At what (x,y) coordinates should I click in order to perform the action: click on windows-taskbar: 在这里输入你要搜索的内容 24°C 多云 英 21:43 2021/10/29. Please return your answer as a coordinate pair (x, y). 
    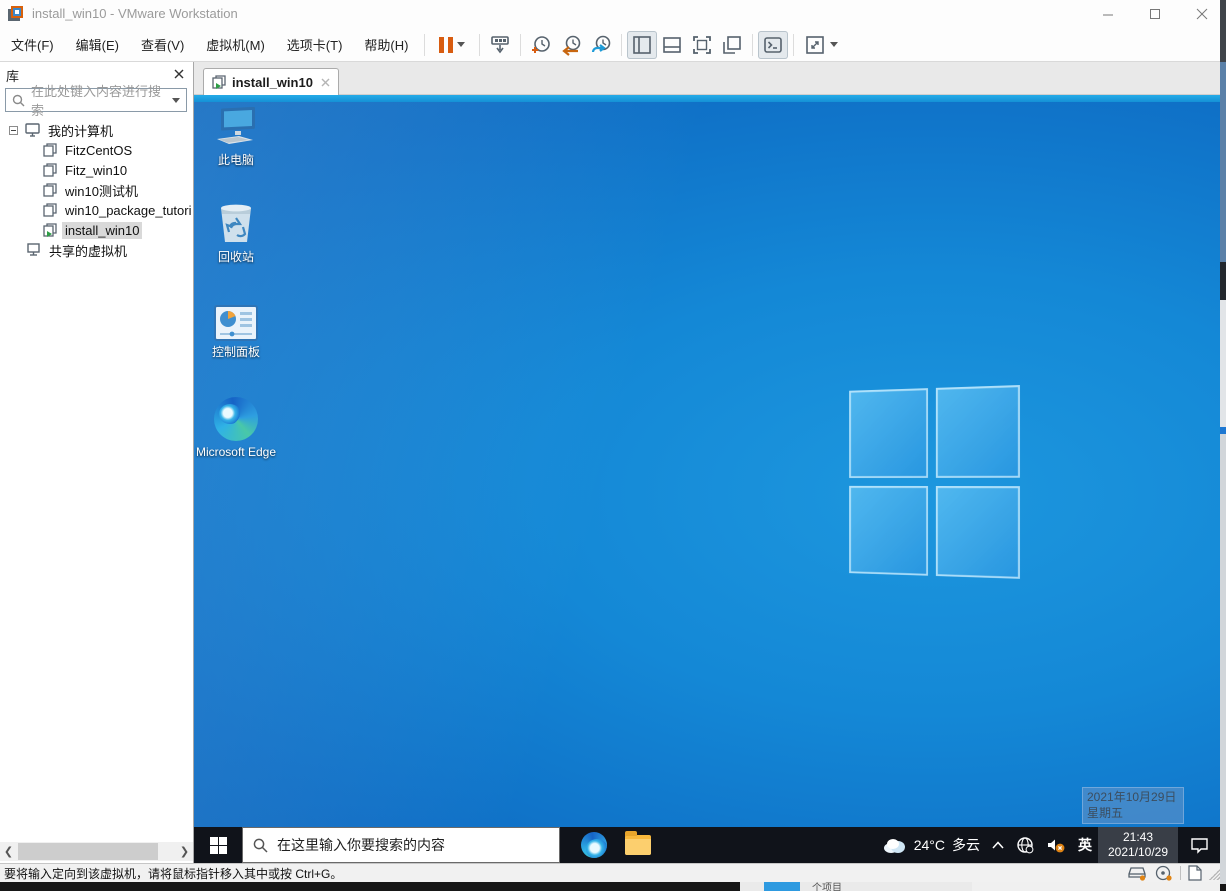
    Looking at the image, I should click on (707, 845).